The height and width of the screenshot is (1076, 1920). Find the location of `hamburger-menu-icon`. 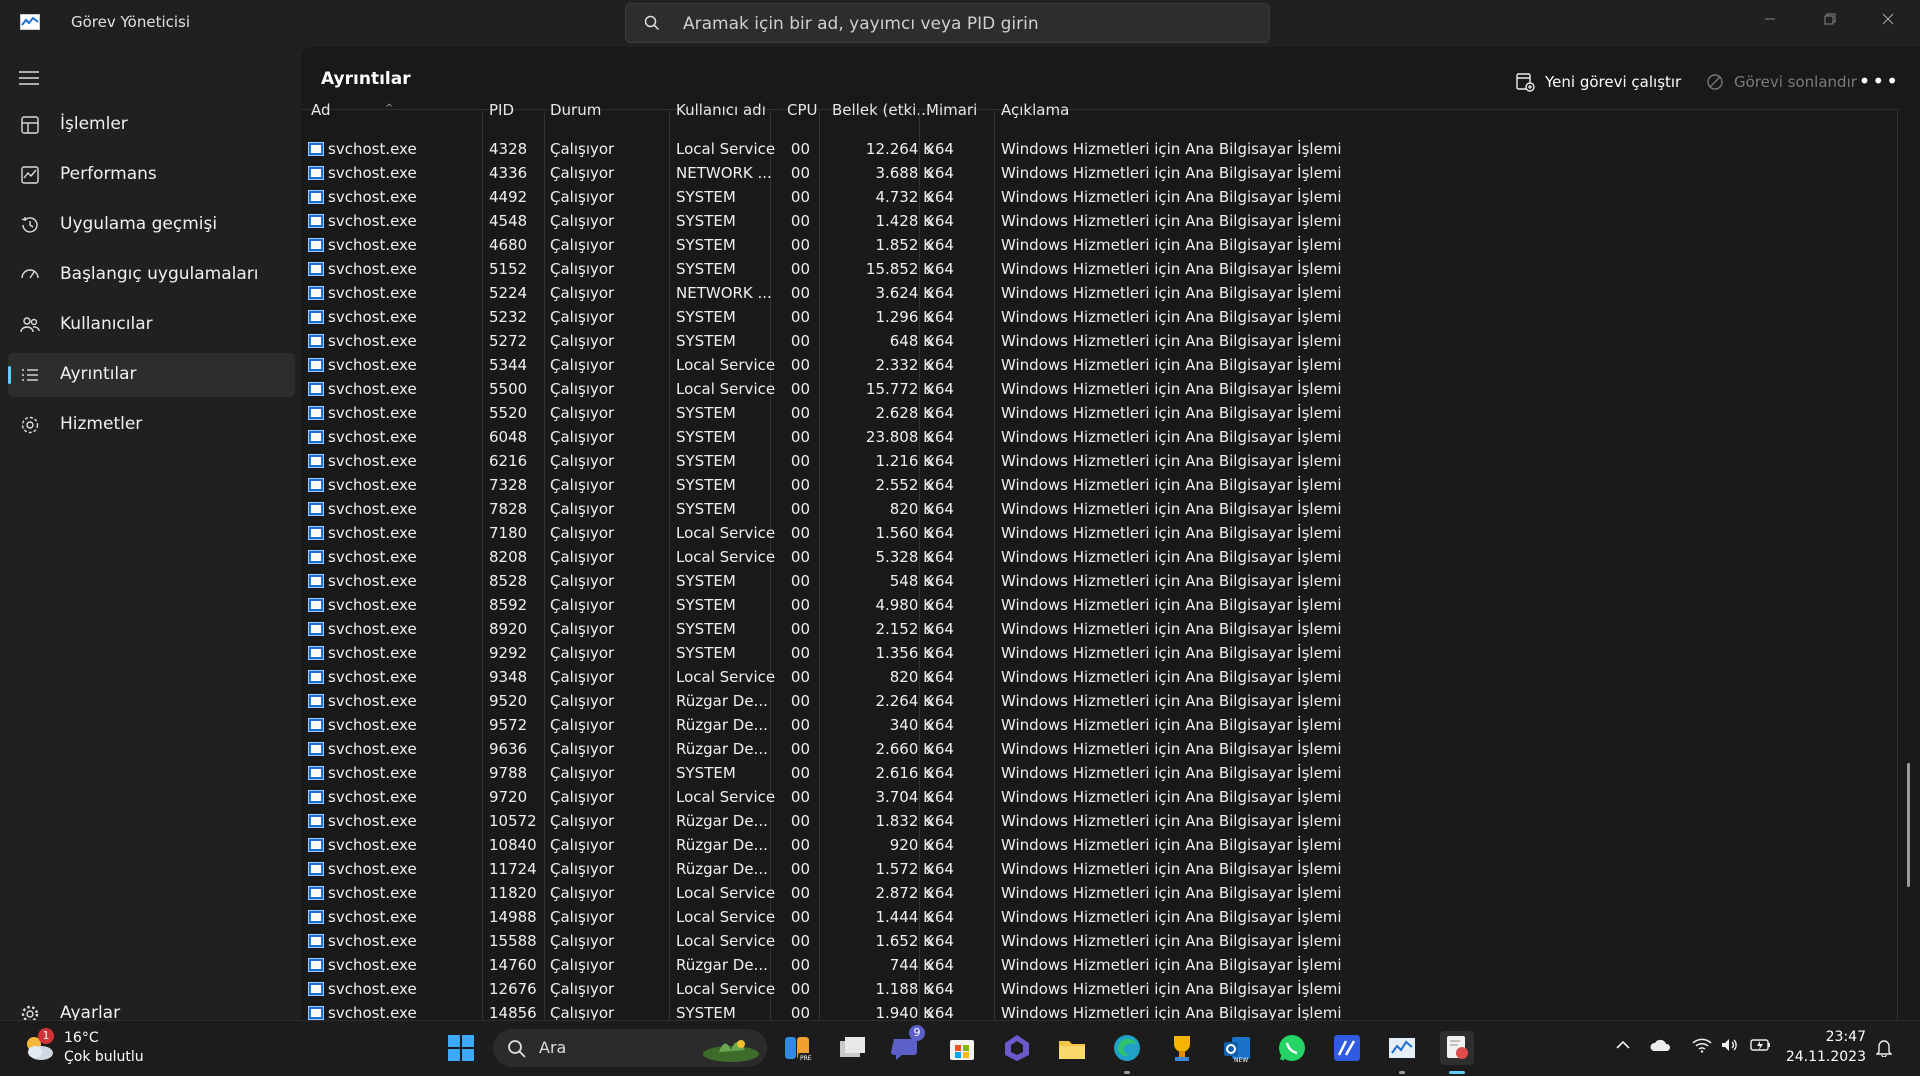

hamburger-menu-icon is located at coordinates (29, 80).